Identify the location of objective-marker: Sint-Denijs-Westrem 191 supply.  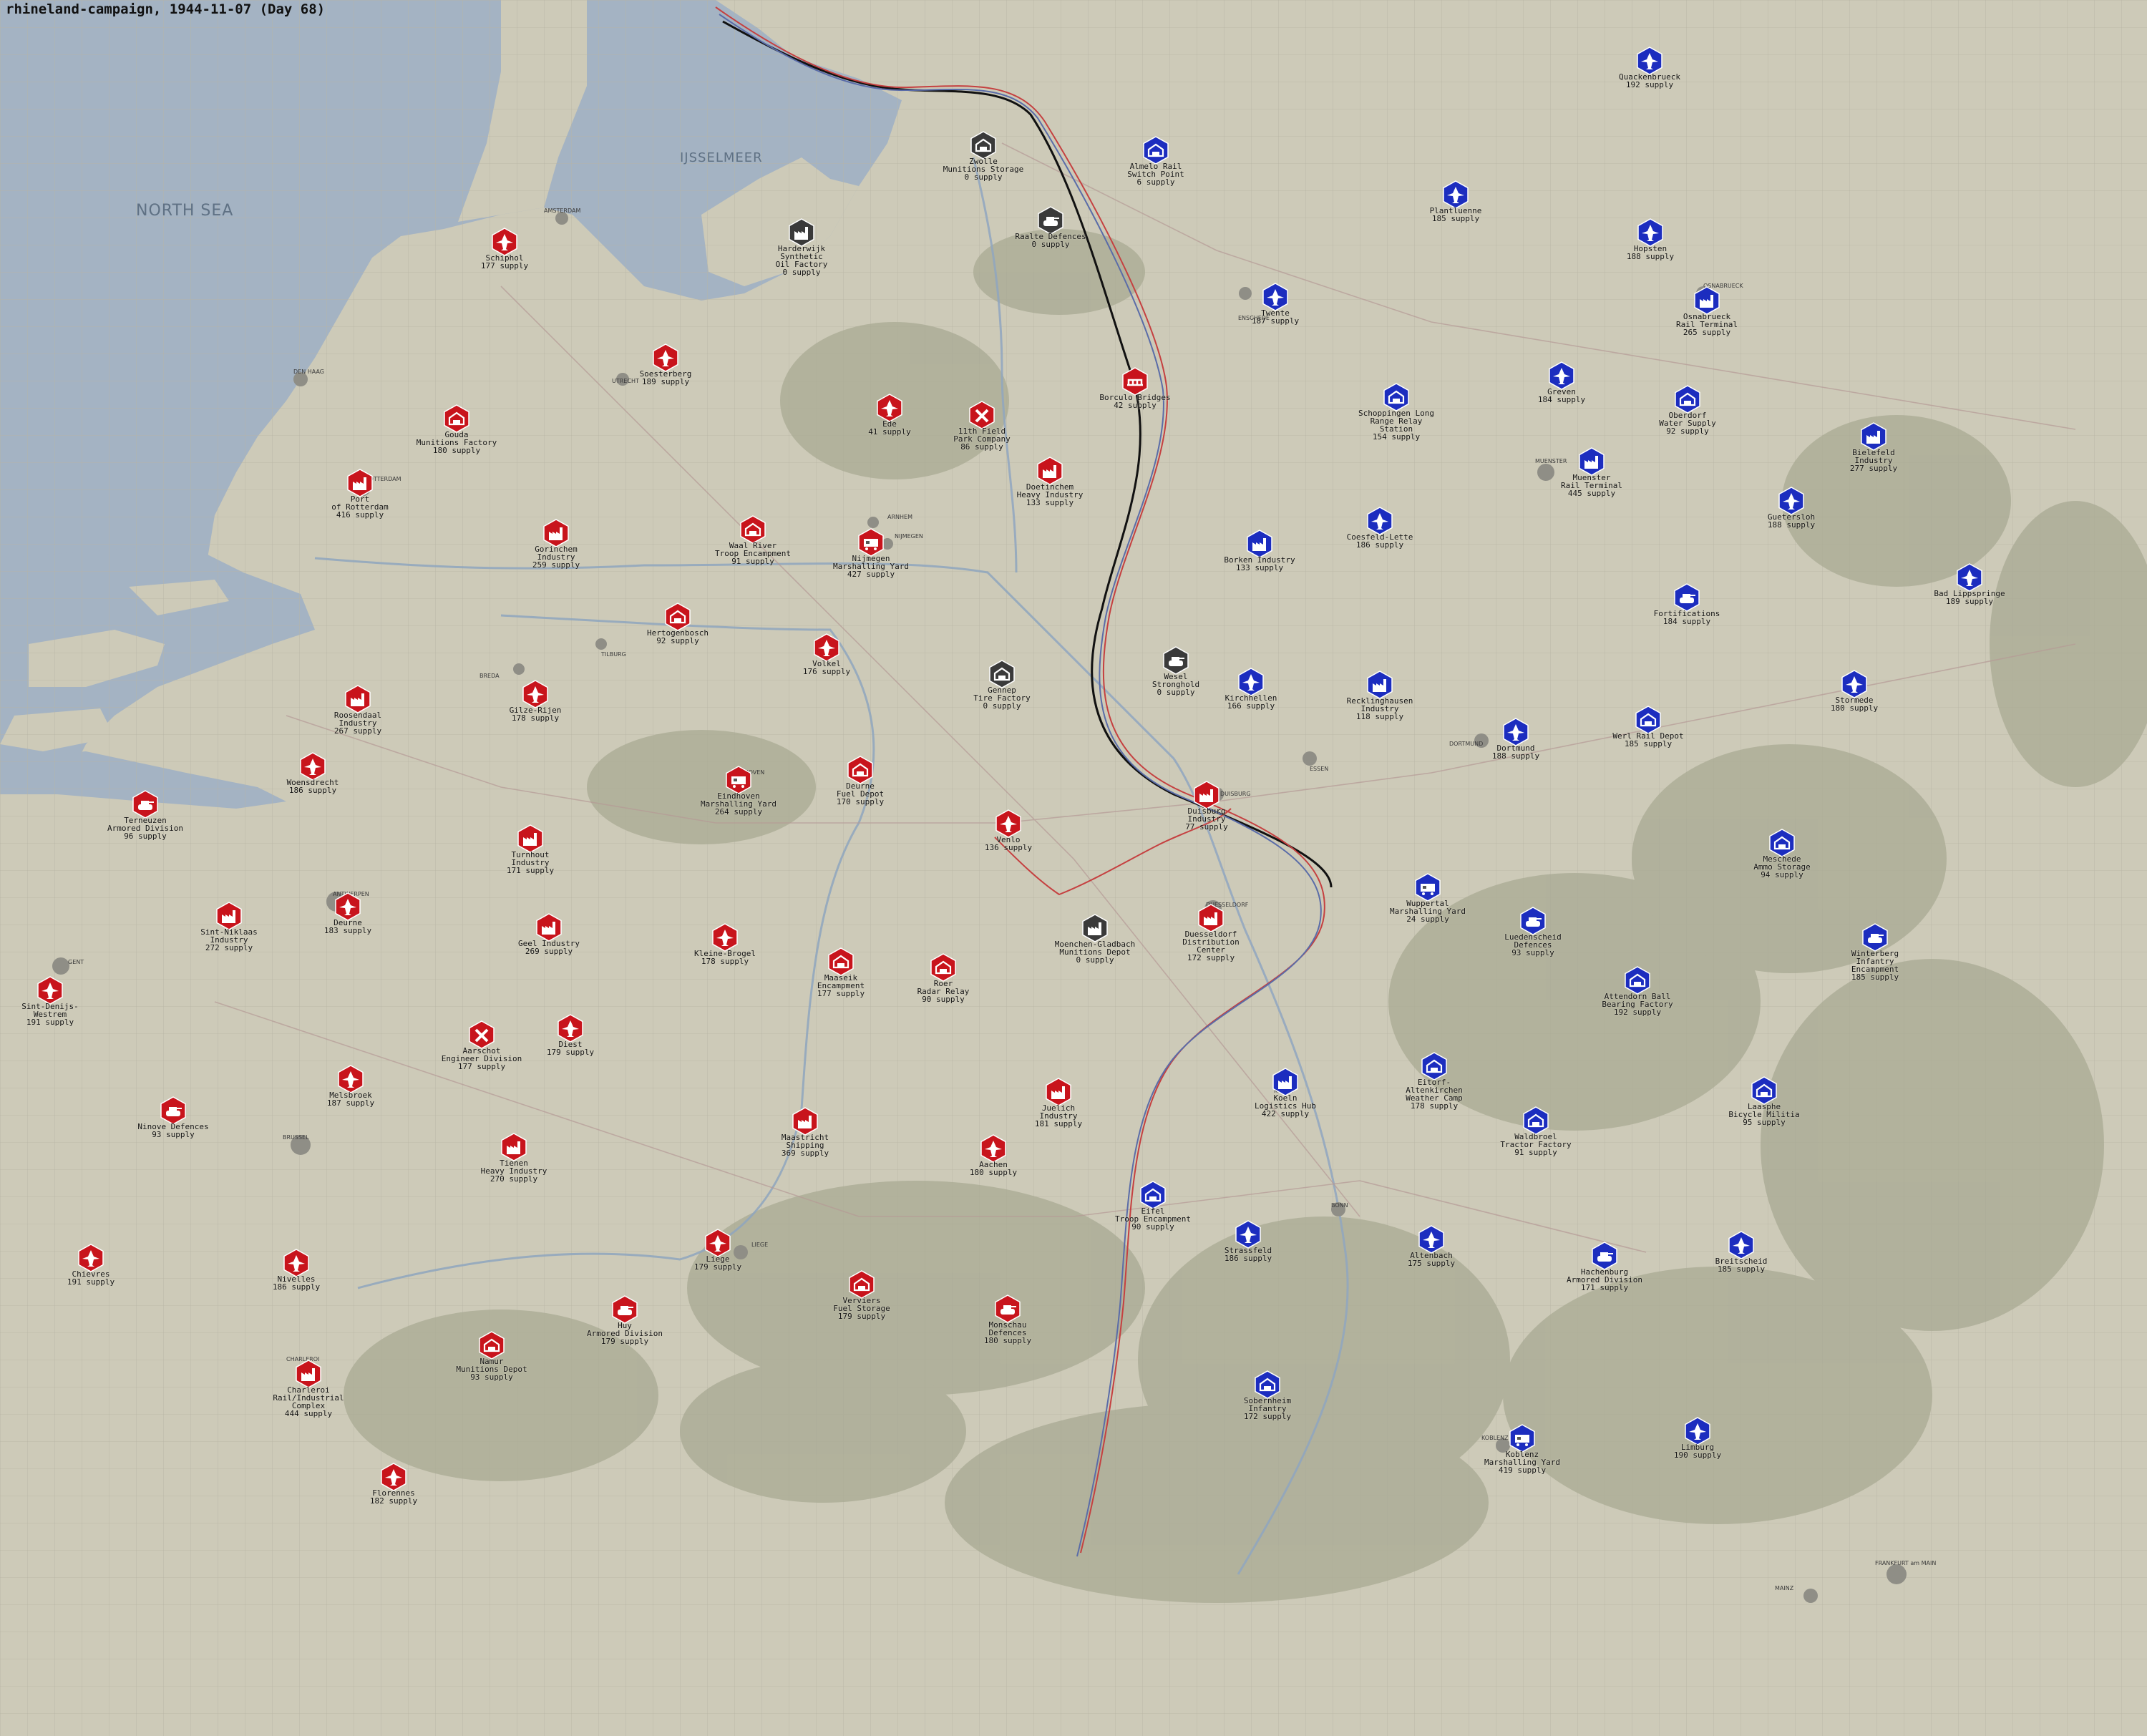
(50, 1001).